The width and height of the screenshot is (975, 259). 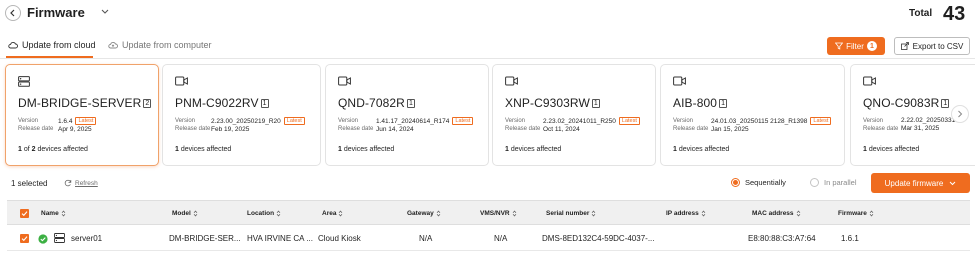 What do you see at coordinates (850, 238) in the screenshot?
I see `cell-firmware: 1.6.1` at bounding box center [850, 238].